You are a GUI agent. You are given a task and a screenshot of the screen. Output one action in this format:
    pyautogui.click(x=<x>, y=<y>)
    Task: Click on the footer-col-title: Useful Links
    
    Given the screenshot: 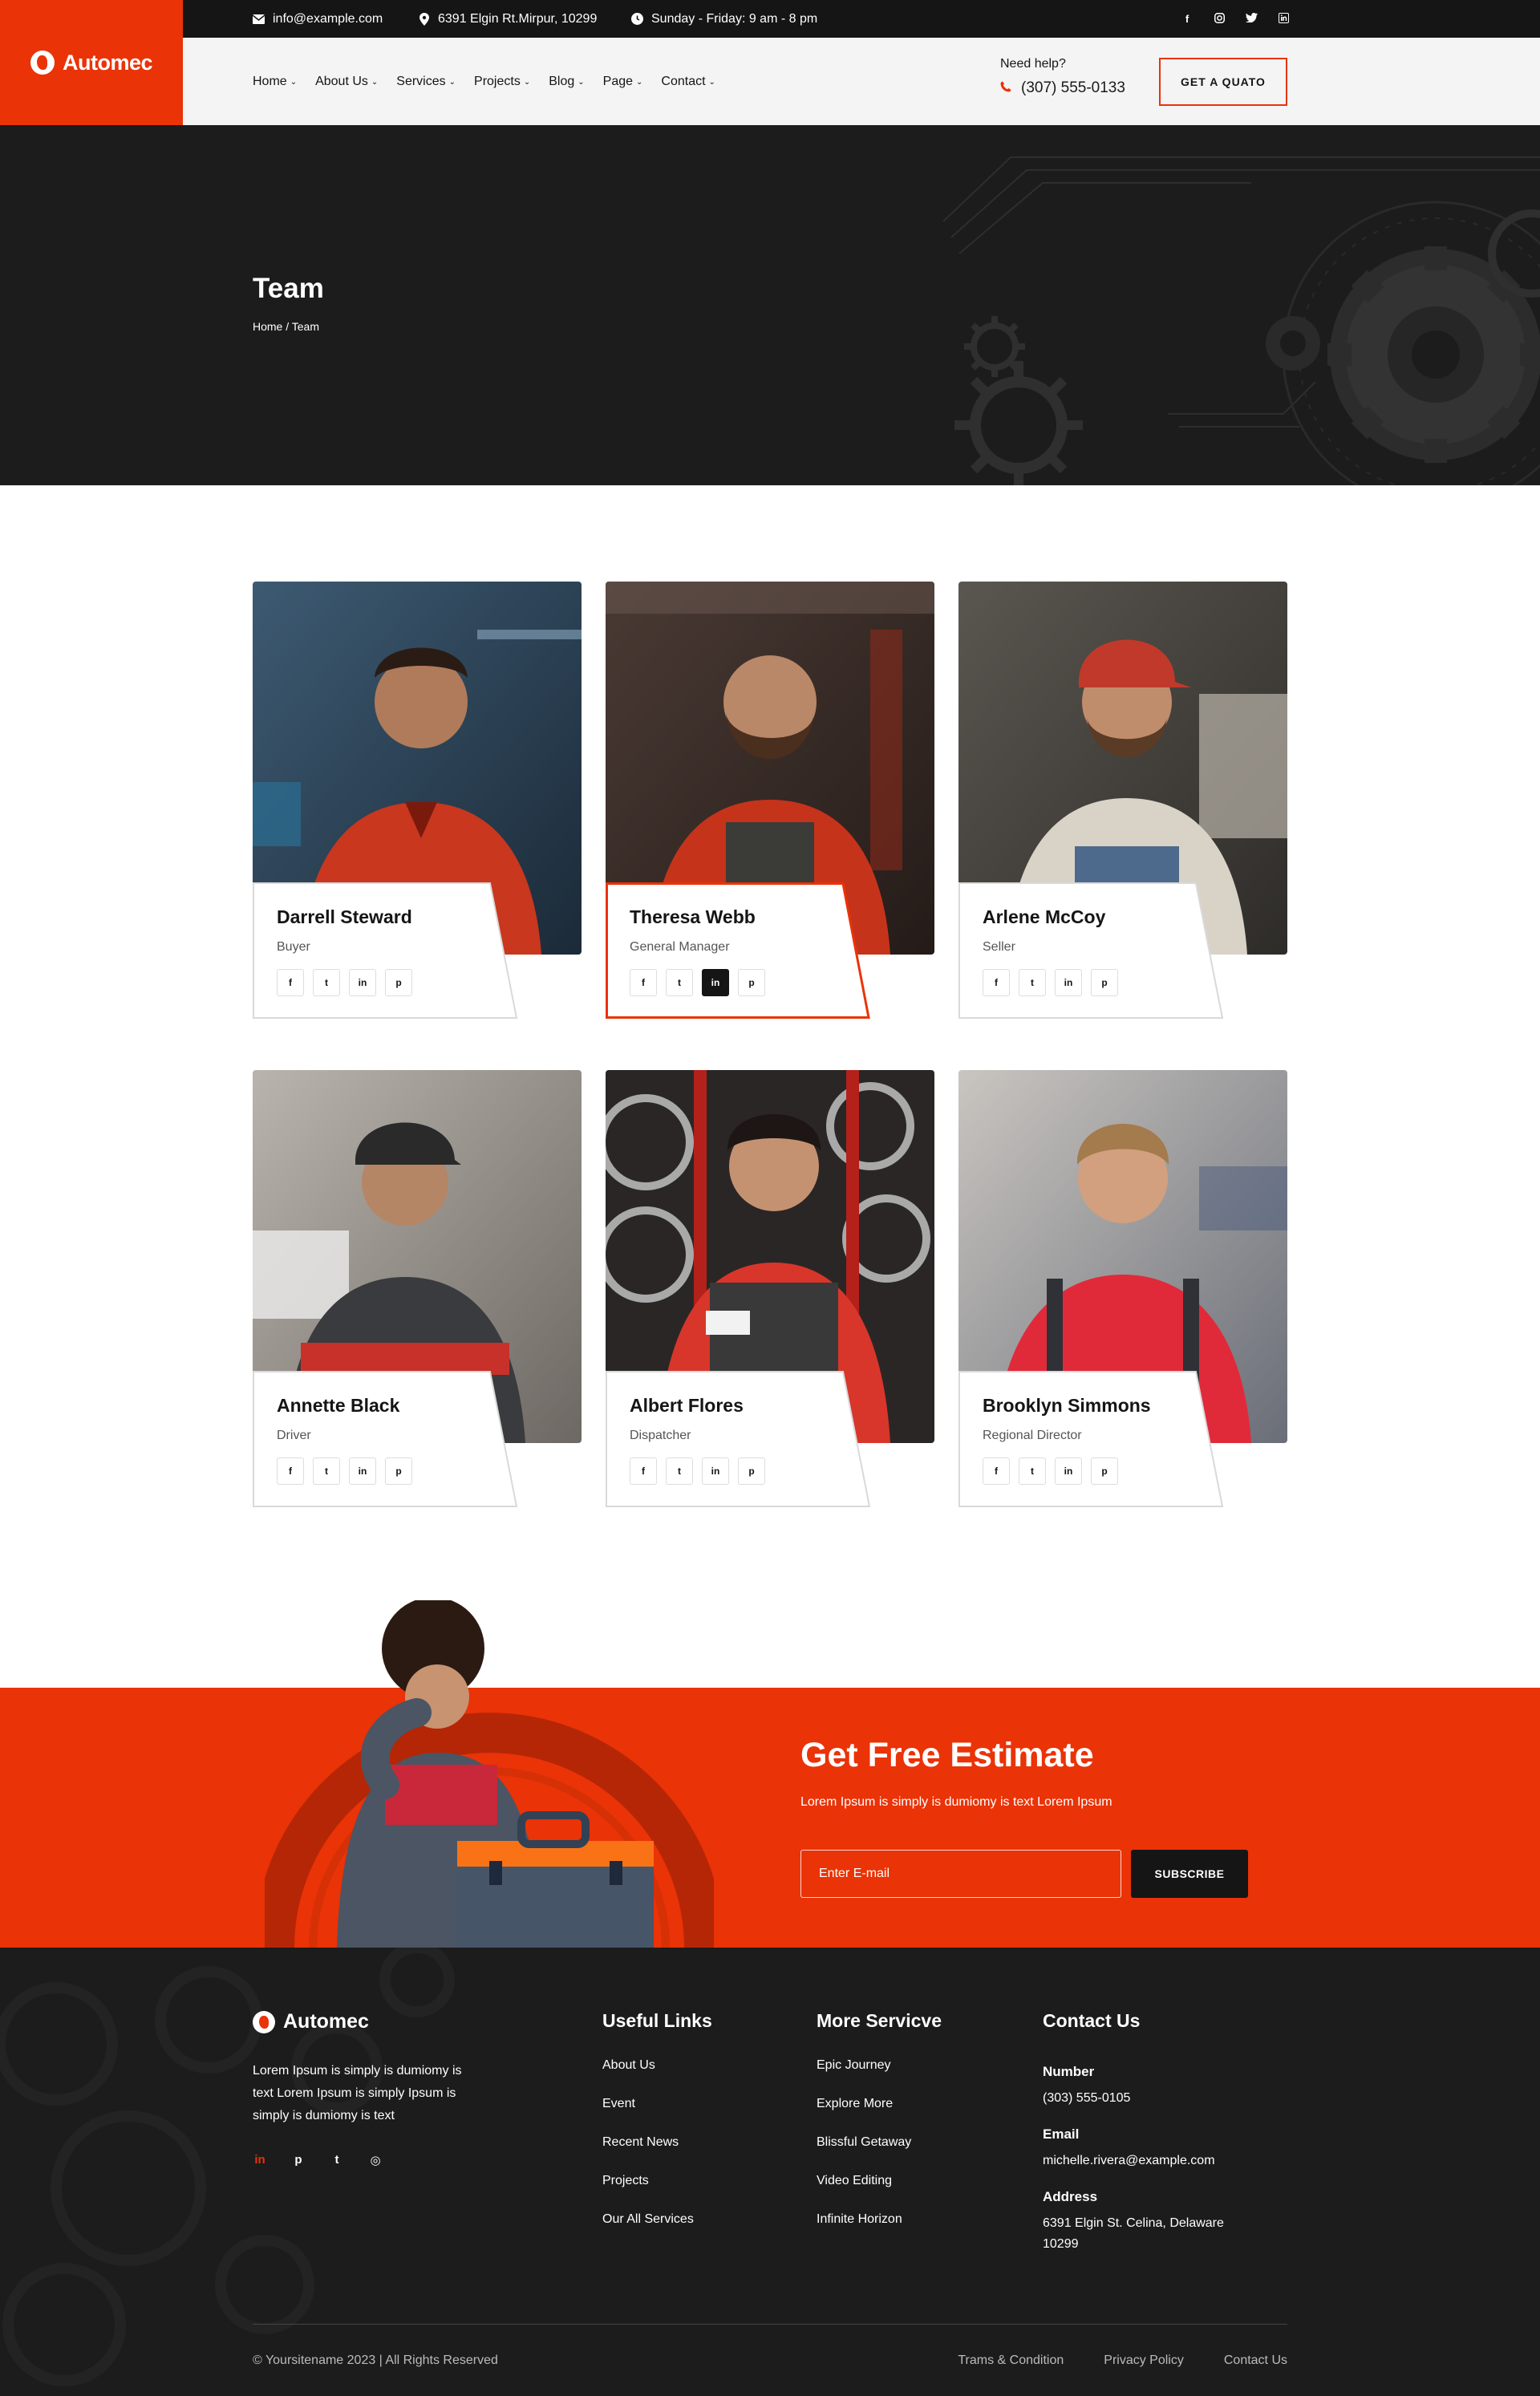 What is the action you would take?
    pyautogui.click(x=657, y=2020)
    